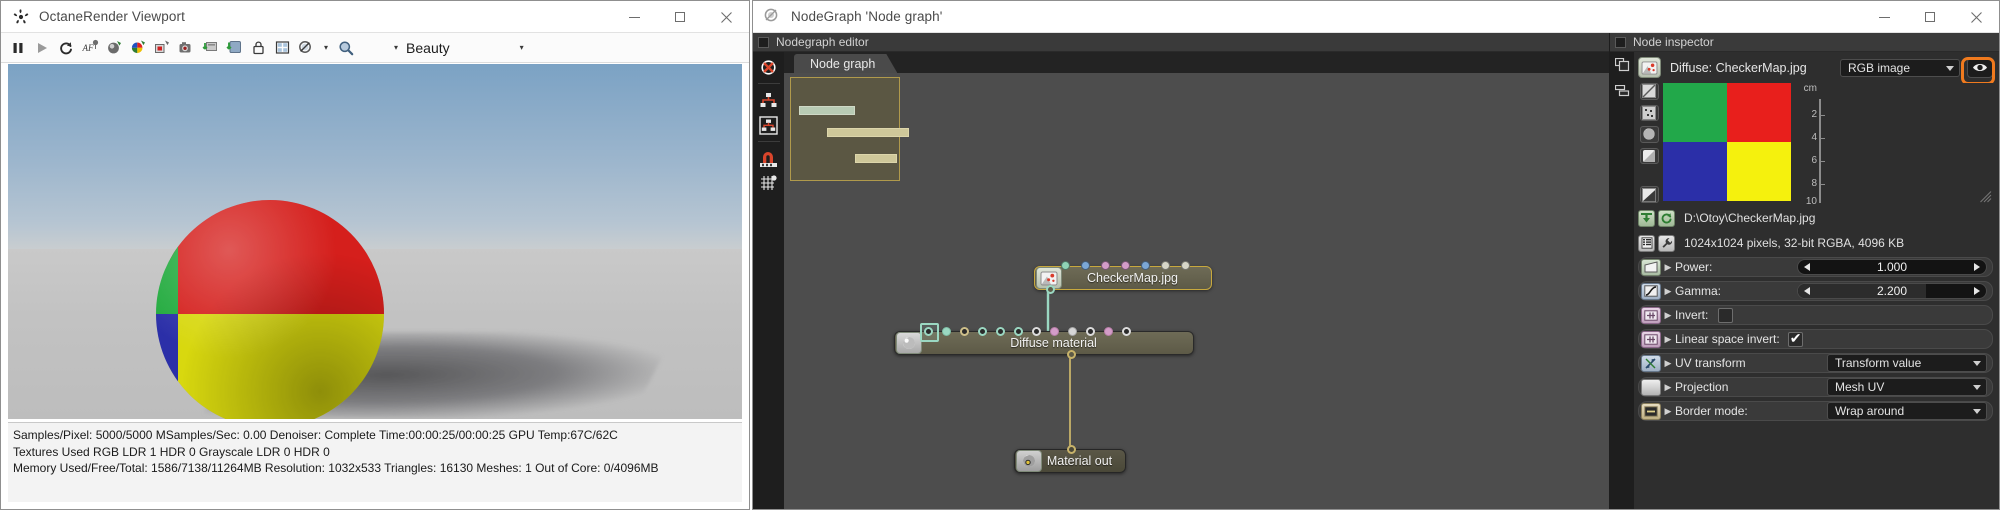  Describe the element at coordinates (1815, 315) in the screenshot. I see `property-invert: ▶ Invert:` at that location.